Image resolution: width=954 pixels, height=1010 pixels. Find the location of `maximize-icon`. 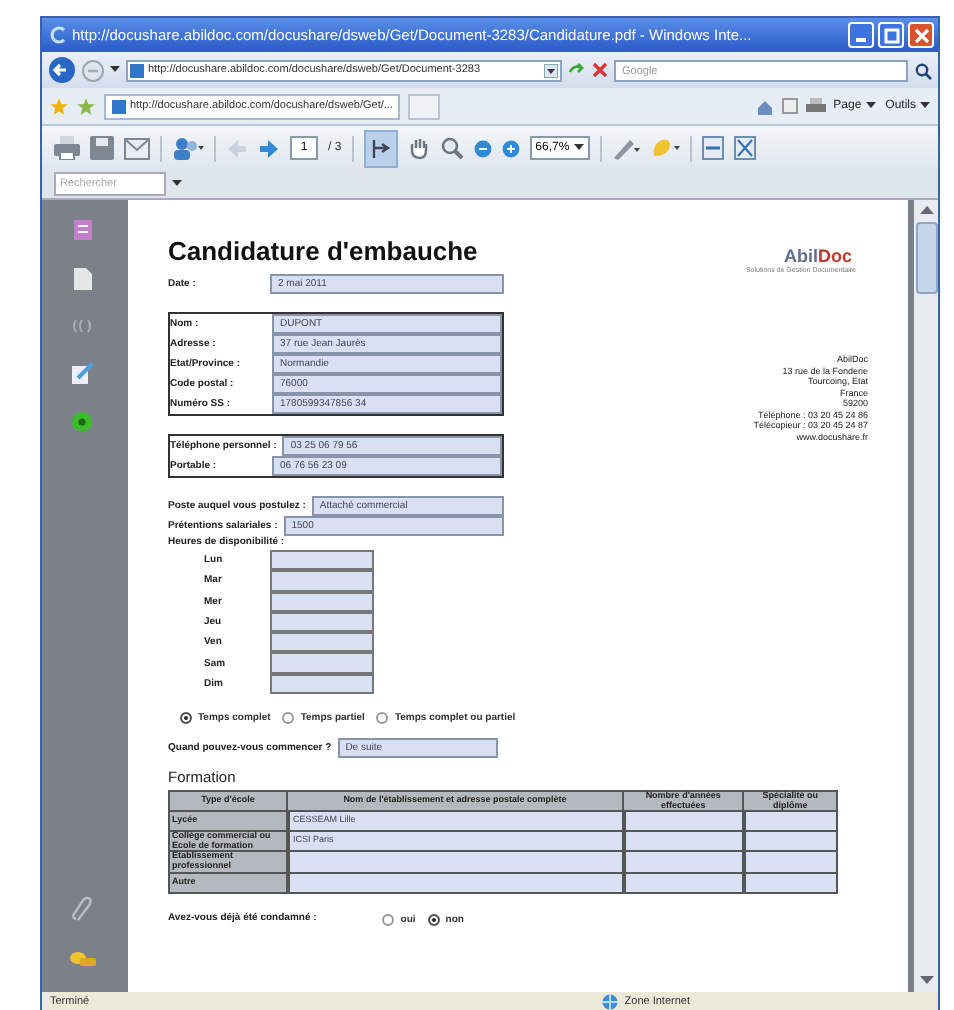

maximize-icon is located at coordinates (891, 35).